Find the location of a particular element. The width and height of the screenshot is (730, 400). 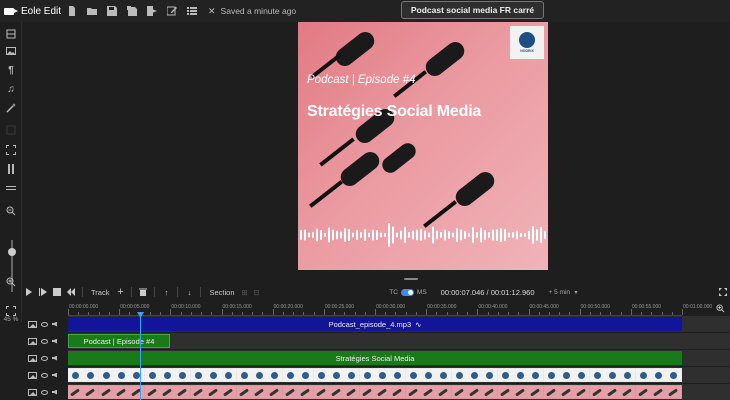

add-track-button: + is located at coordinates (120, 292).